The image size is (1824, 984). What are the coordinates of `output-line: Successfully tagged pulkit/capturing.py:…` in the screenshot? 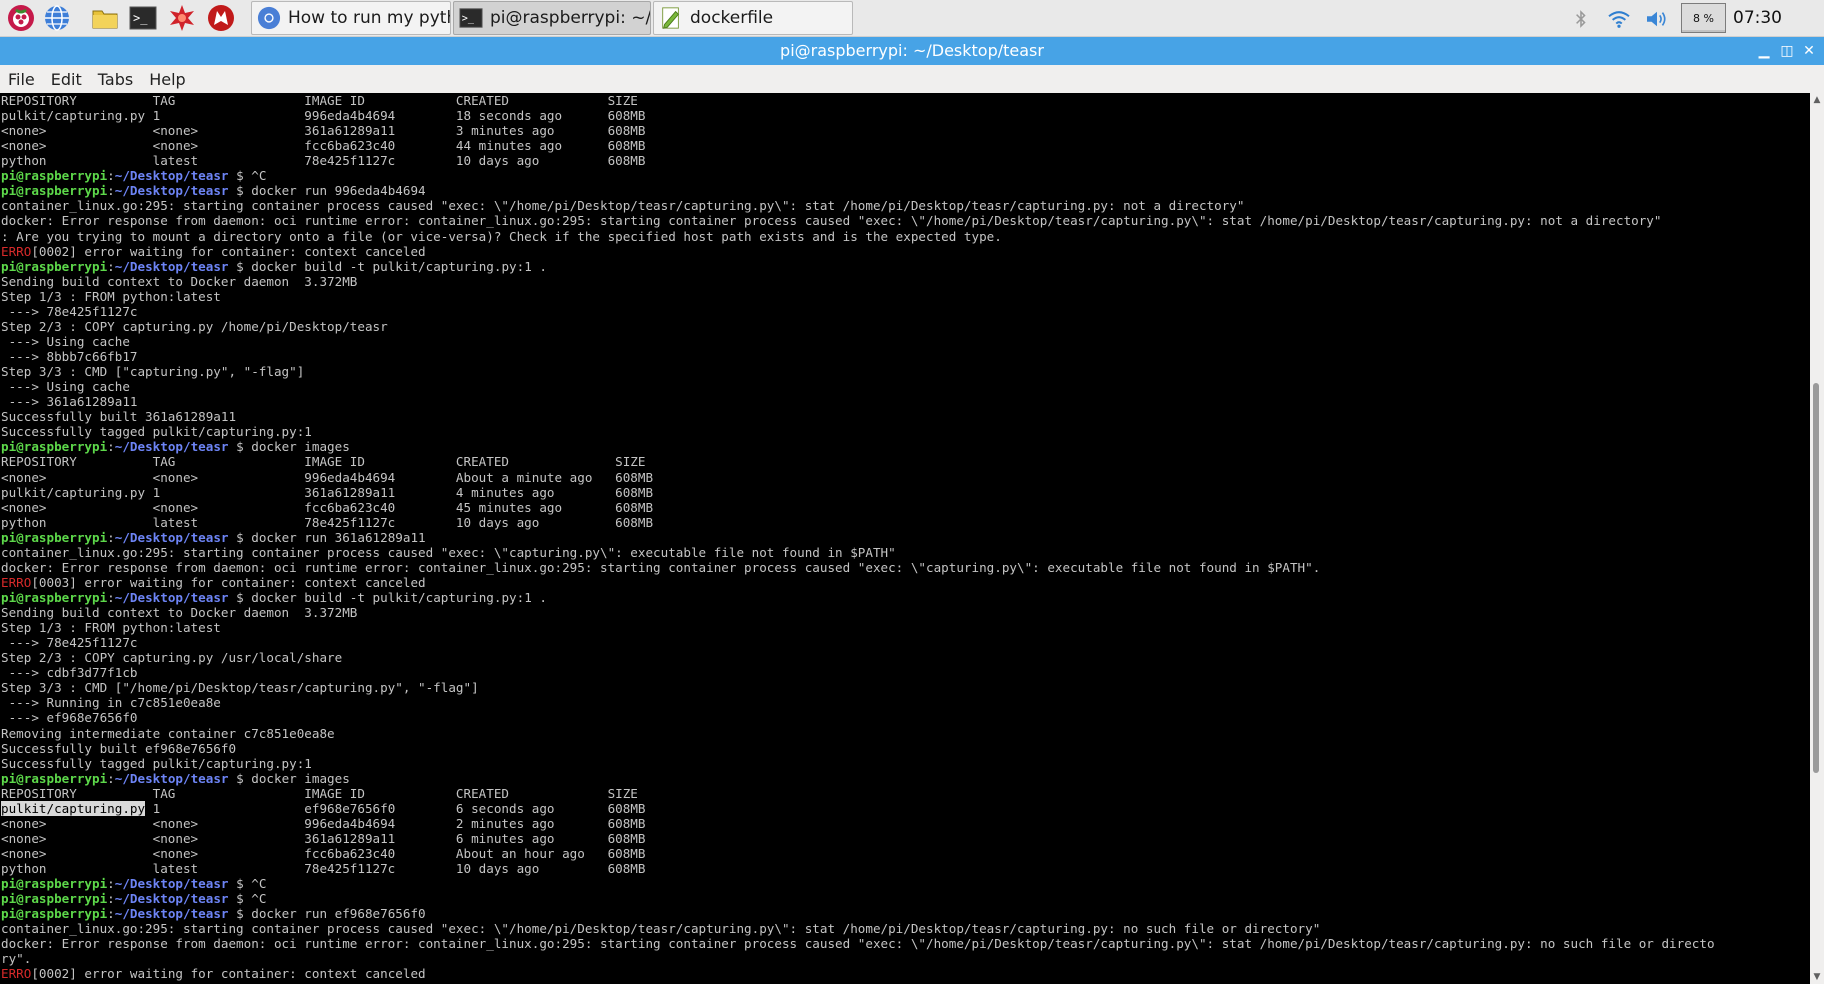 It's located at (156, 763).